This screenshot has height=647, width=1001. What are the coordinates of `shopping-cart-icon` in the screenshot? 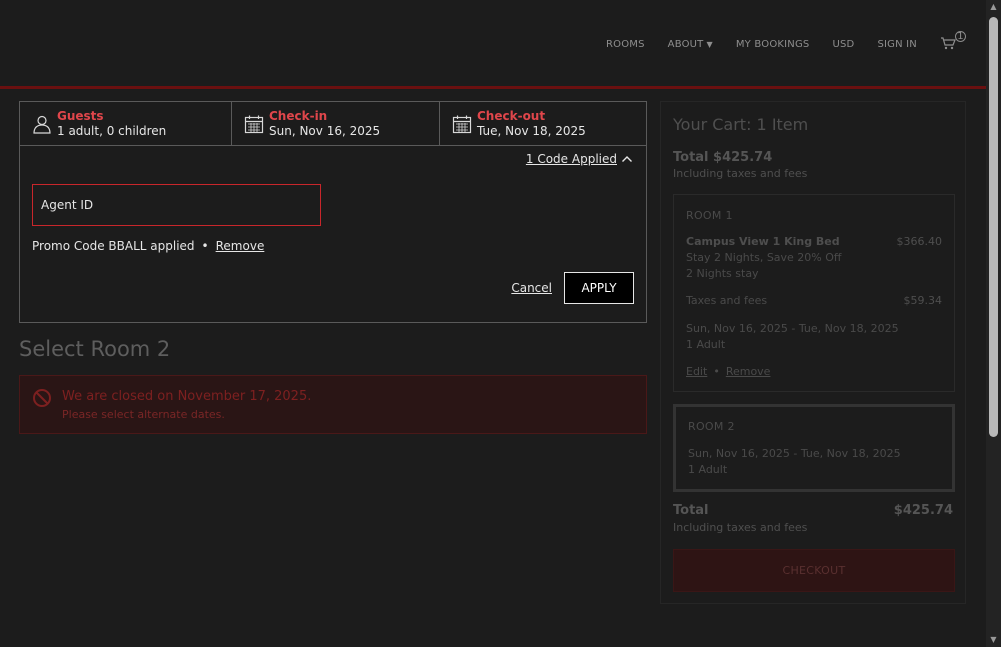 It's located at (948, 43).